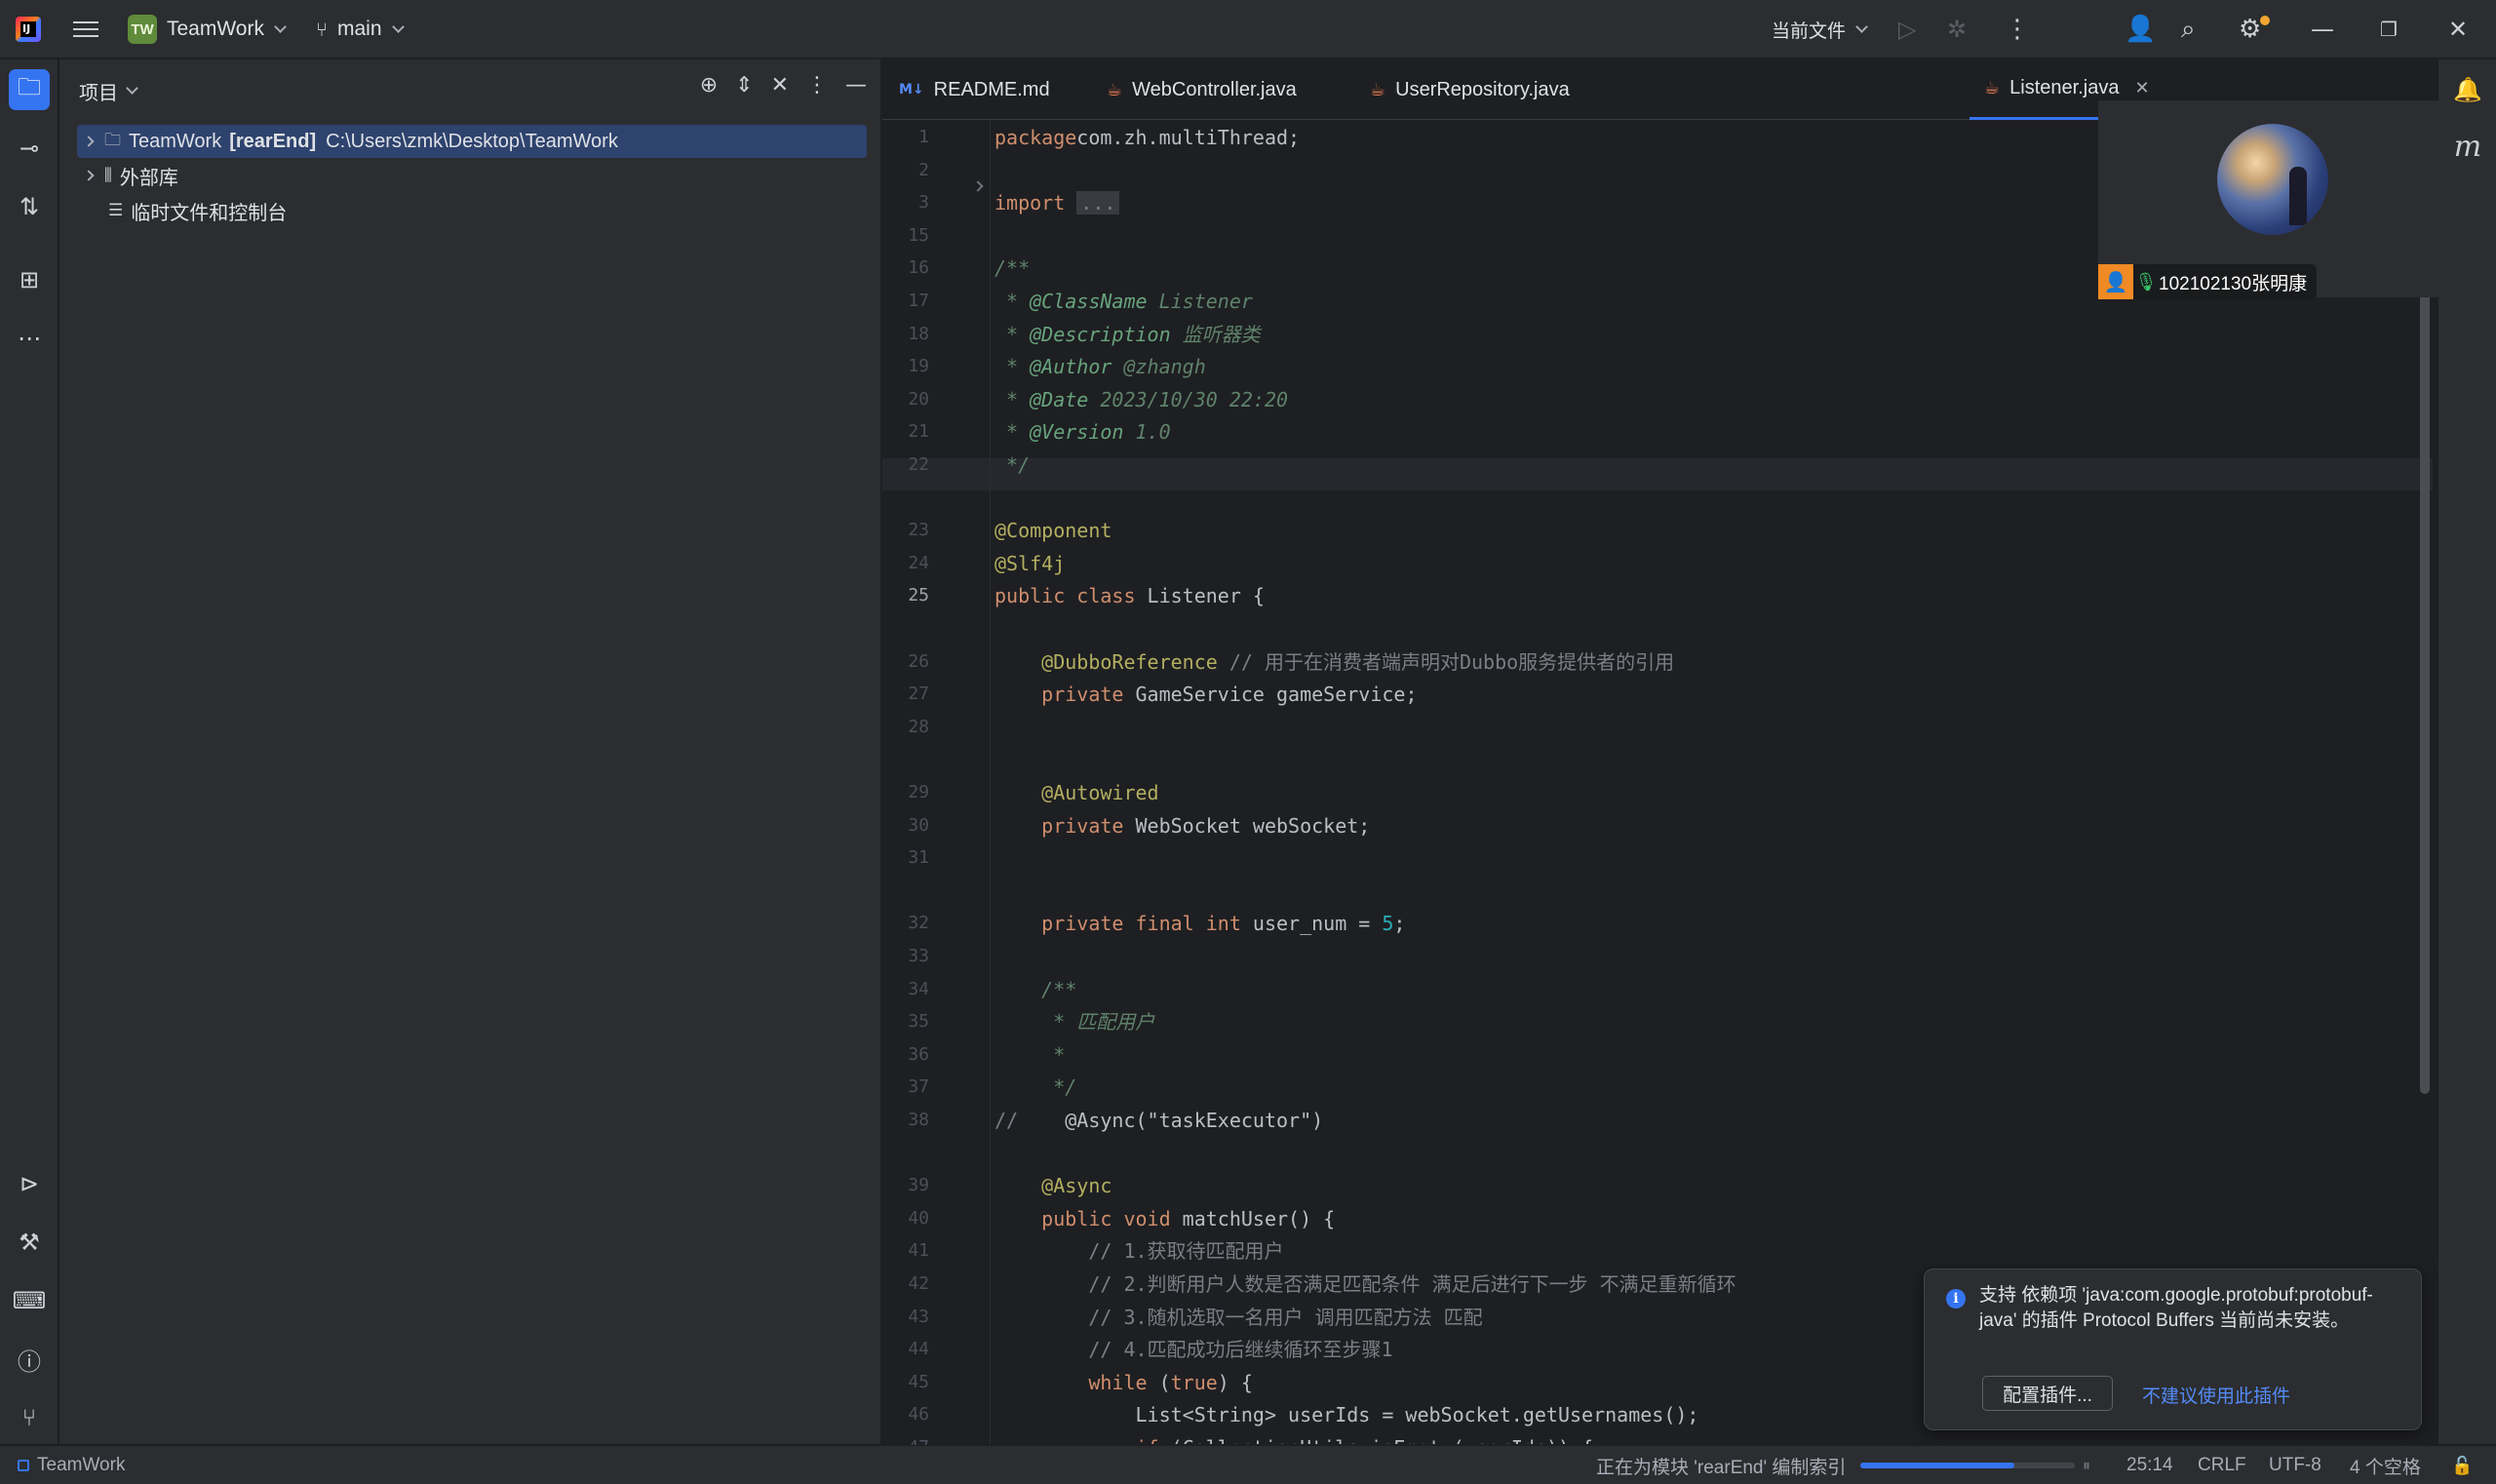 Image resolution: width=2496 pixels, height=1484 pixels. I want to click on code-line: @Async, so click(1053, 1186).